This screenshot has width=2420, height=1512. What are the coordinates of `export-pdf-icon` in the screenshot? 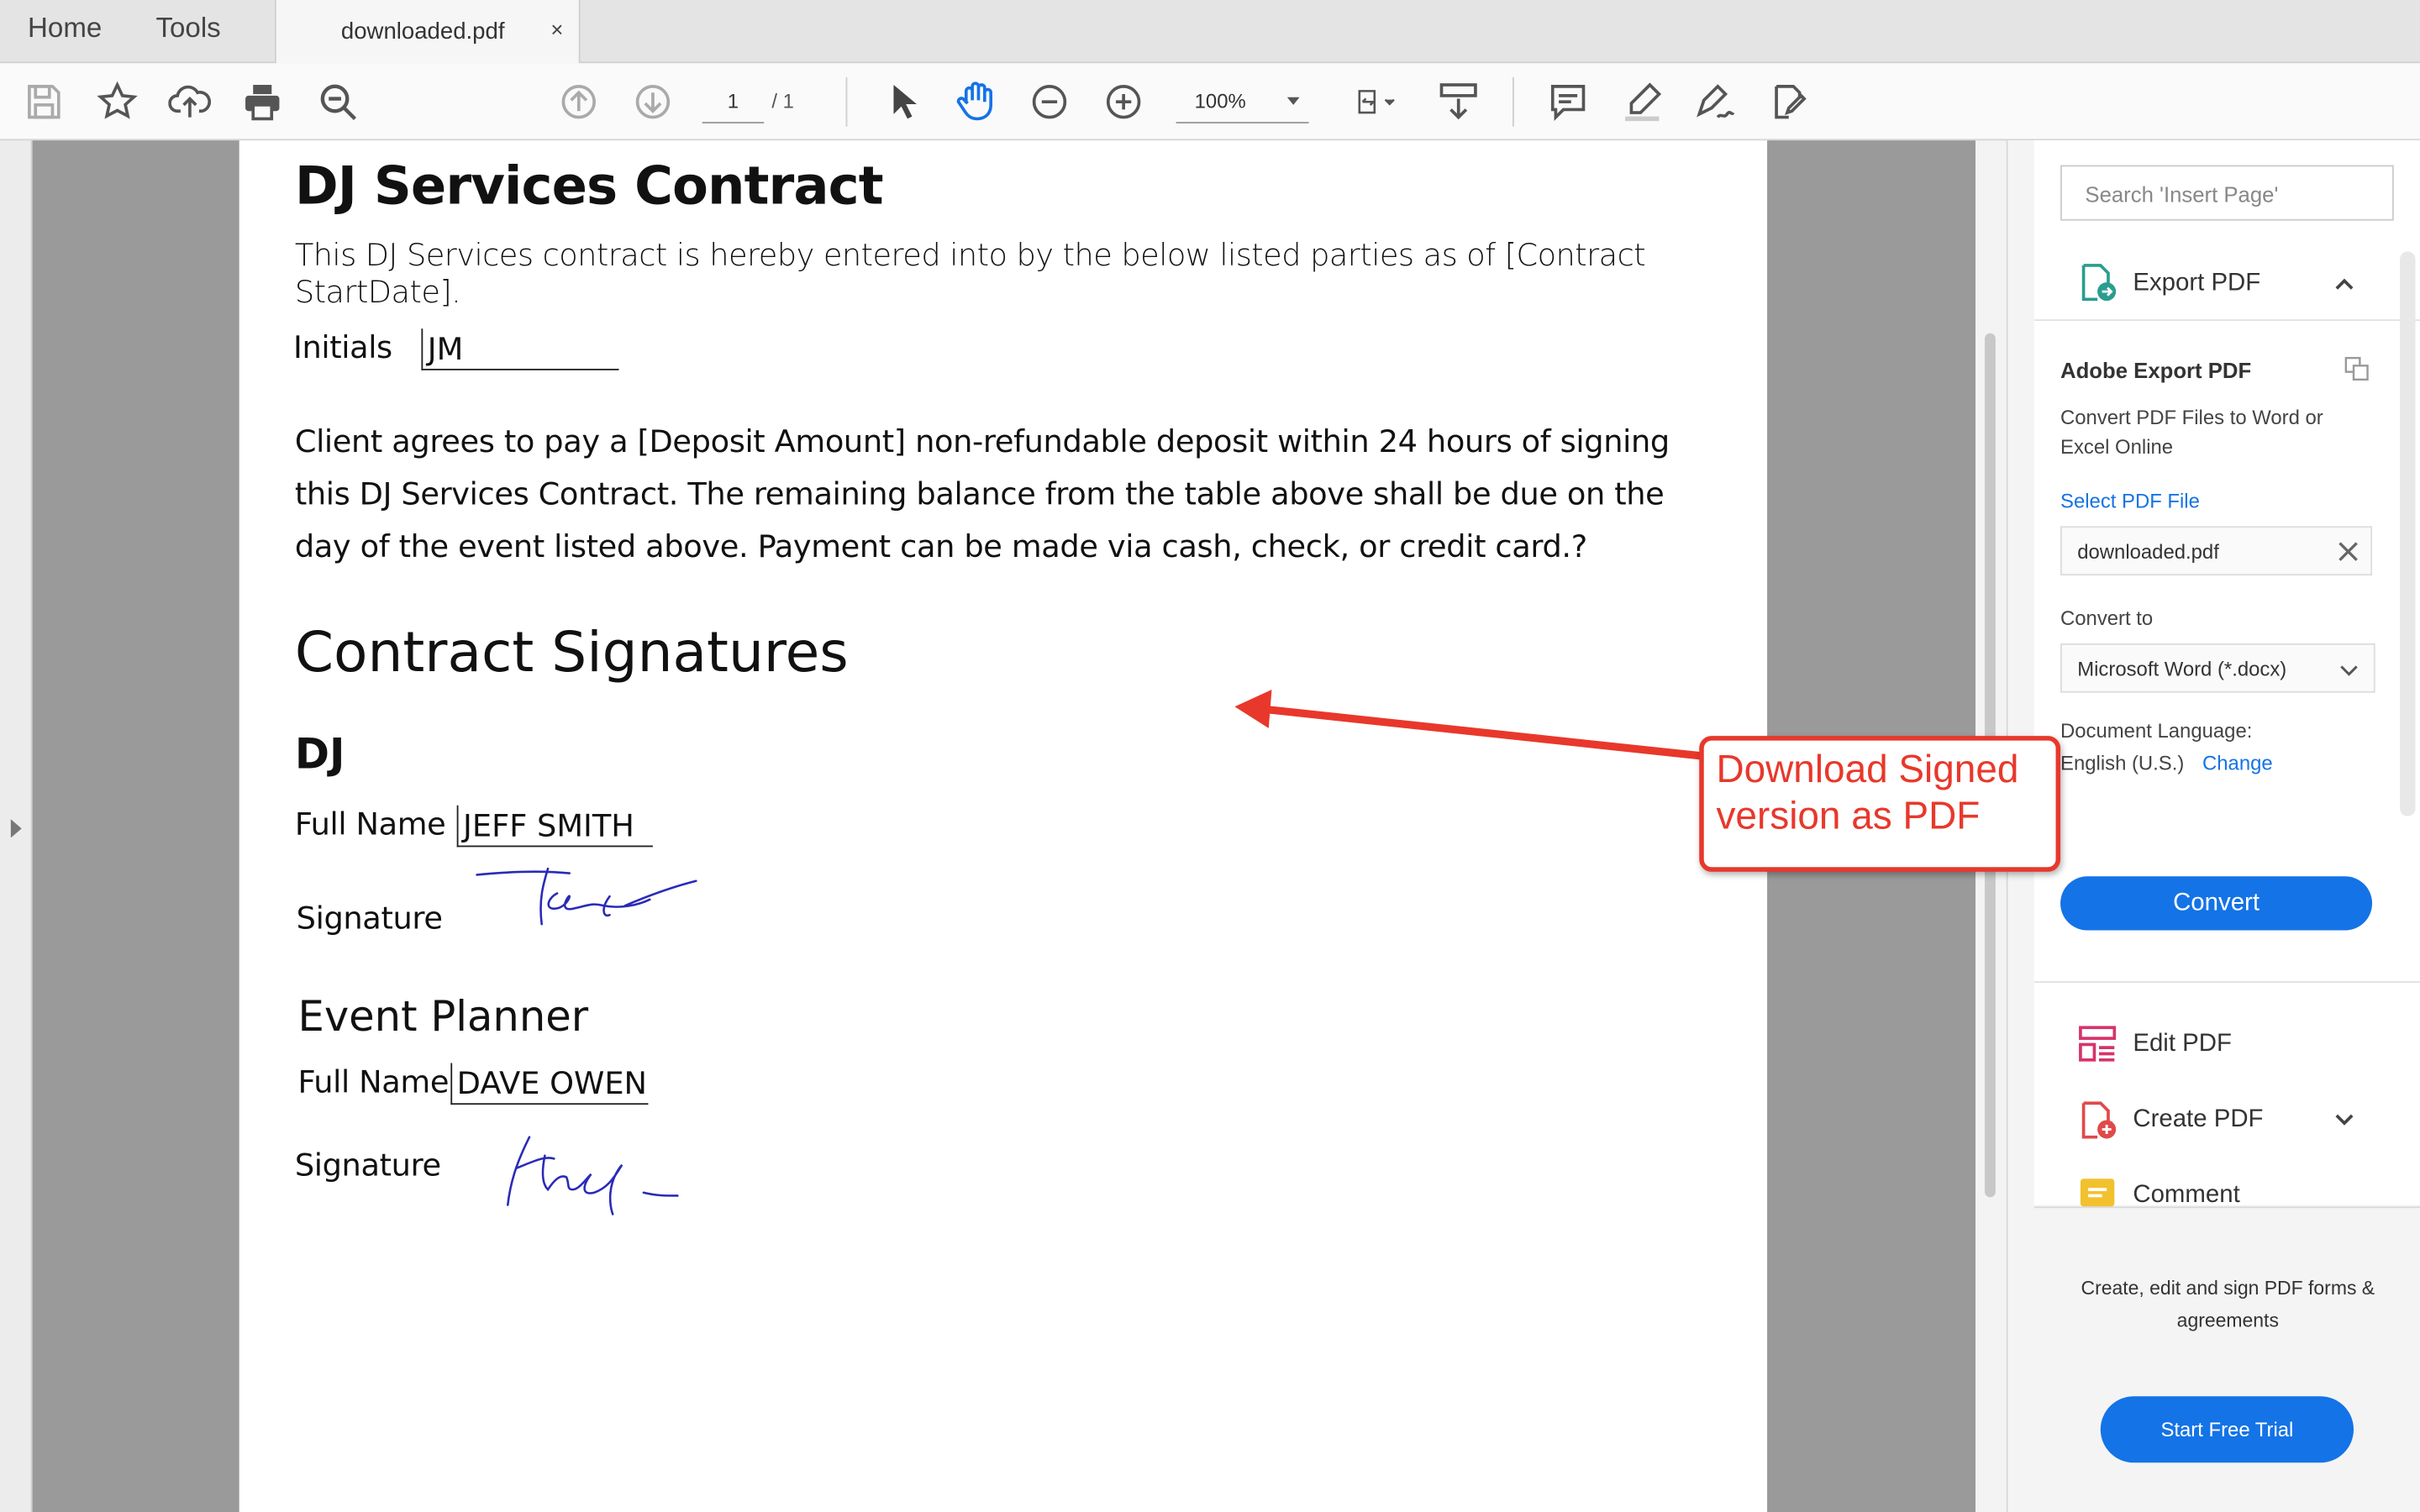 It's located at (2099, 283).